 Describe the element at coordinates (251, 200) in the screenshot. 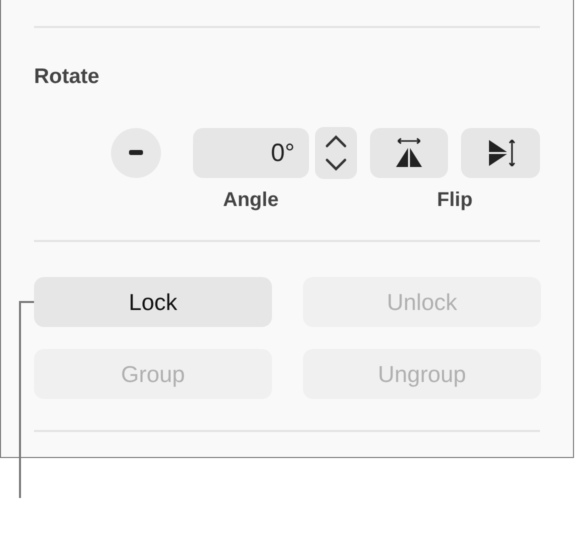

I see `angle-label: Angle` at that location.